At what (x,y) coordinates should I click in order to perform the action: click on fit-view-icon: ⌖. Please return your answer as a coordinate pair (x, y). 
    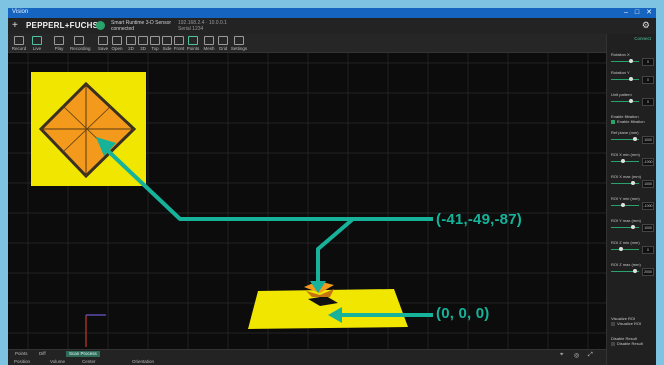
    Looking at the image, I should click on (561, 355).